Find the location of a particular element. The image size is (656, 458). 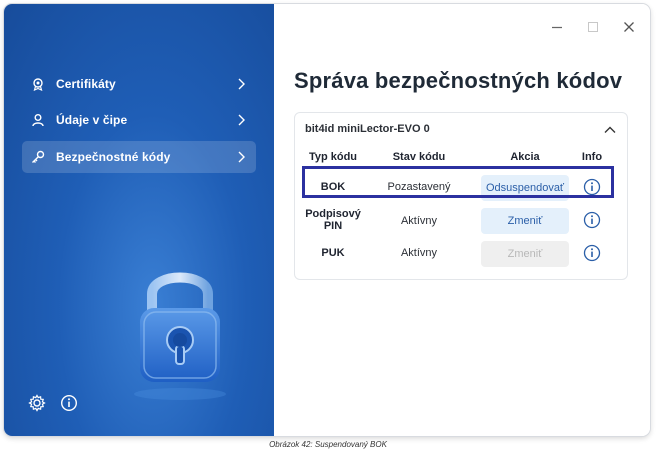

column-header-status: Stav kódu is located at coordinates (419, 157).